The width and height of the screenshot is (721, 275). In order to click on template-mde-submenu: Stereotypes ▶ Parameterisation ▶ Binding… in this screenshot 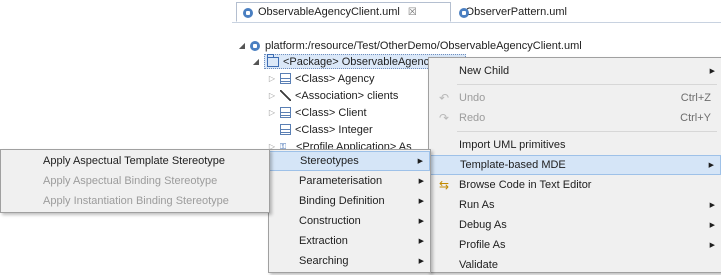, I will do `click(349, 211)`.